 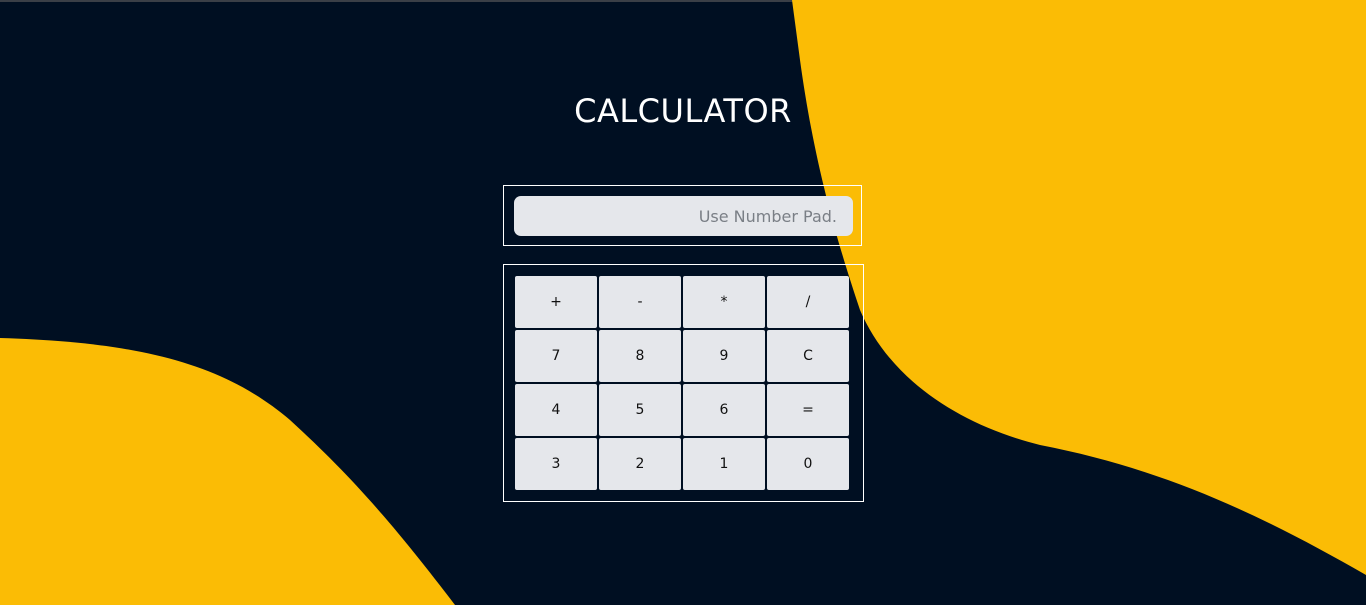 I want to click on multiply-key: *, so click(x=724, y=302).